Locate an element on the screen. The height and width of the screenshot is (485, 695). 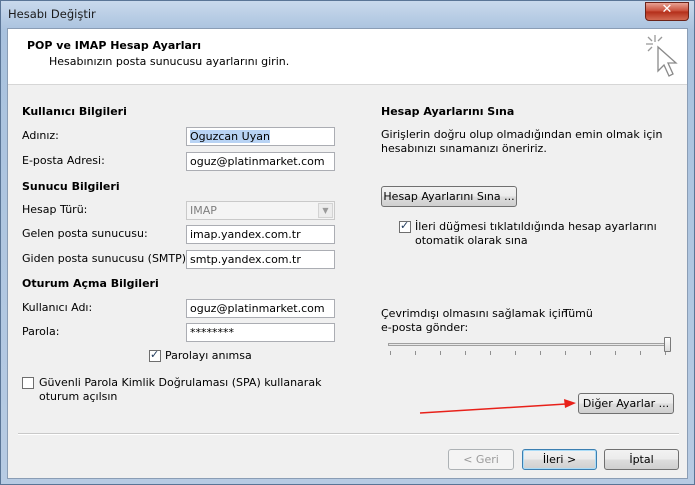
back-button: < Geri is located at coordinates (481, 459).